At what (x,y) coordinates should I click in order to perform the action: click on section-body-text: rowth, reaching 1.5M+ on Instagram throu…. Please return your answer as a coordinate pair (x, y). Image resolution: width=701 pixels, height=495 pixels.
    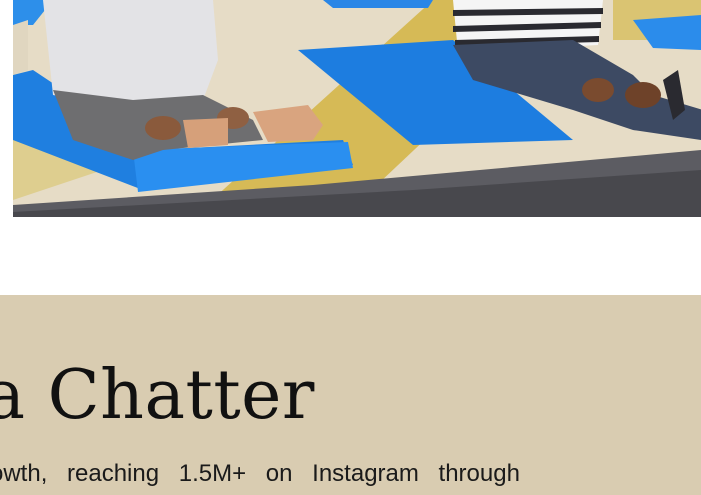
    Looking at the image, I should click on (260, 473).